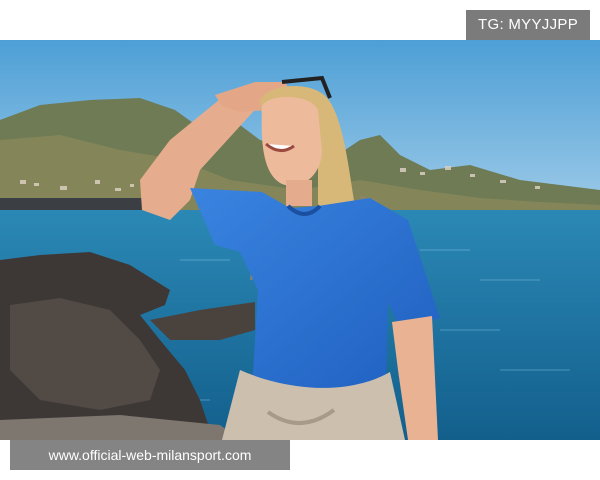 This screenshot has width=600, height=480. Describe the element at coordinates (150, 455) in the screenshot. I see `watermark-url: www.official-web-milansport.com` at that location.